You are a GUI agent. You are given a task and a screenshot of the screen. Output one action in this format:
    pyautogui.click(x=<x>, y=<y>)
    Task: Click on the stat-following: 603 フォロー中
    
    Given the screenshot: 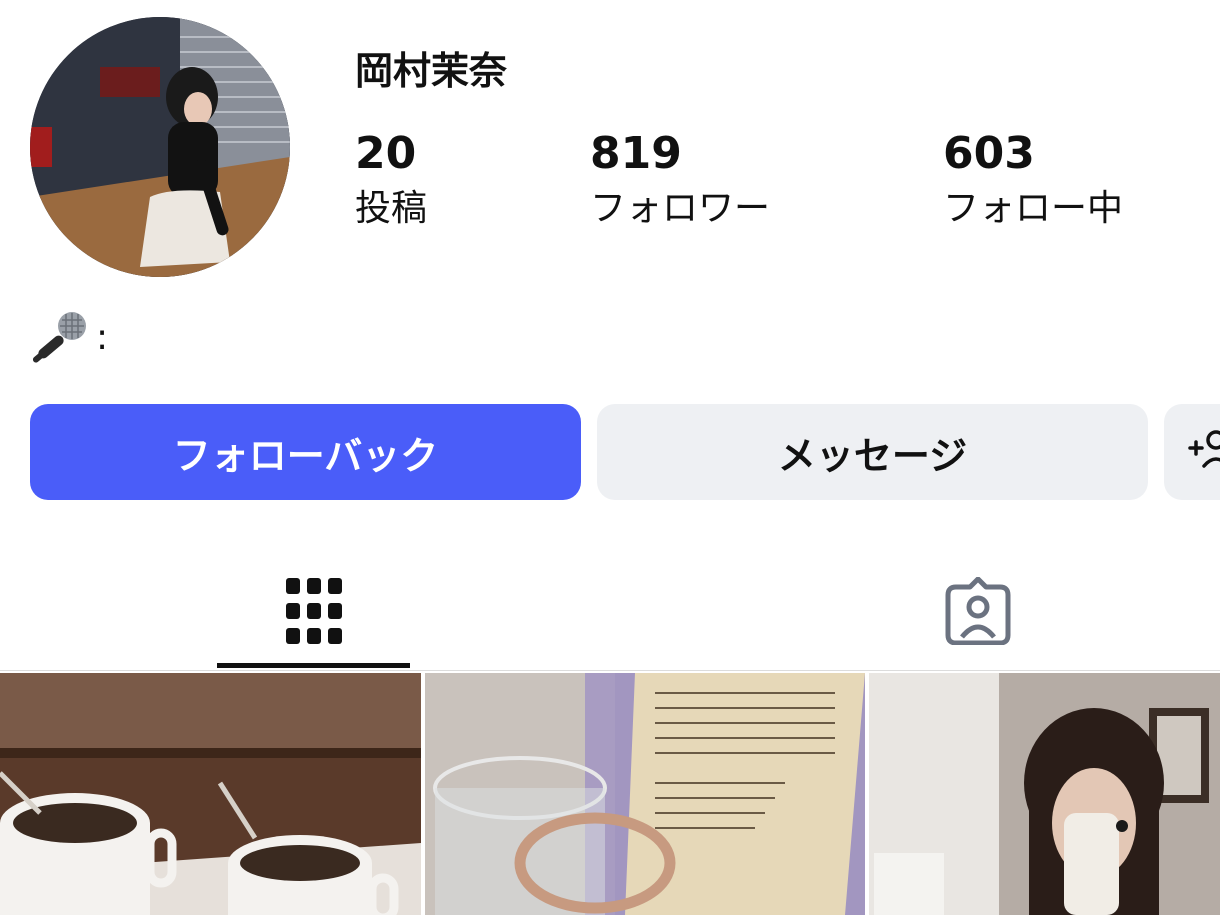 What is the action you would take?
    pyautogui.click(x=1033, y=181)
    